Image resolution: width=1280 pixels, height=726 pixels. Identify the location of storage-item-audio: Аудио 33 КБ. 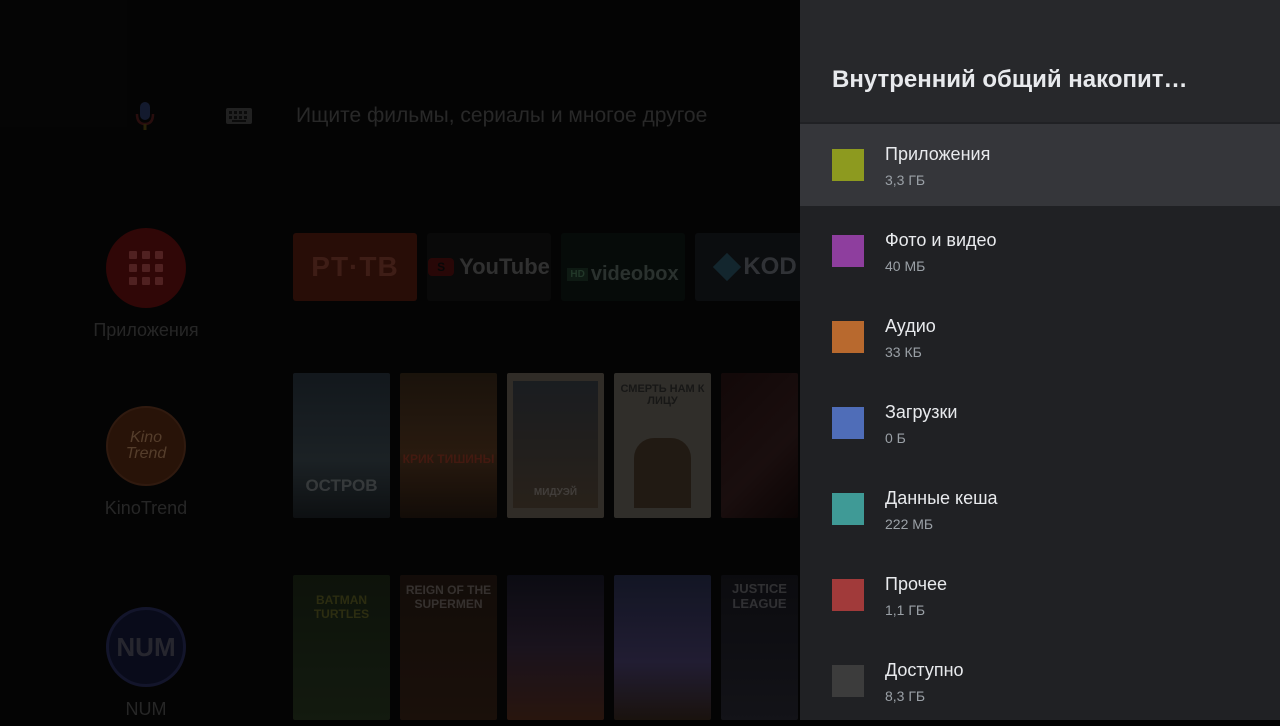
(1040, 337).